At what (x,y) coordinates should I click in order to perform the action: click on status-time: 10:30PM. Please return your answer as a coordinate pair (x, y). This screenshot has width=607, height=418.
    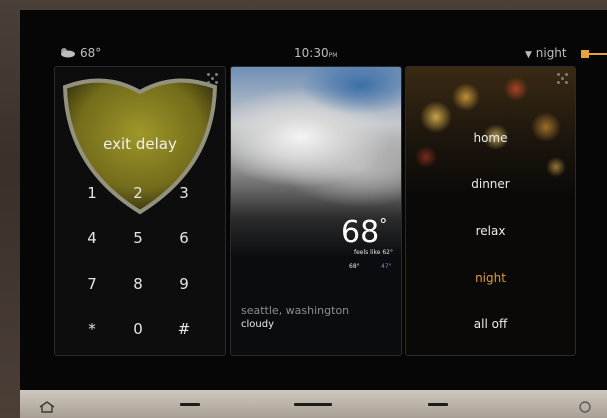
    Looking at the image, I should click on (315, 53).